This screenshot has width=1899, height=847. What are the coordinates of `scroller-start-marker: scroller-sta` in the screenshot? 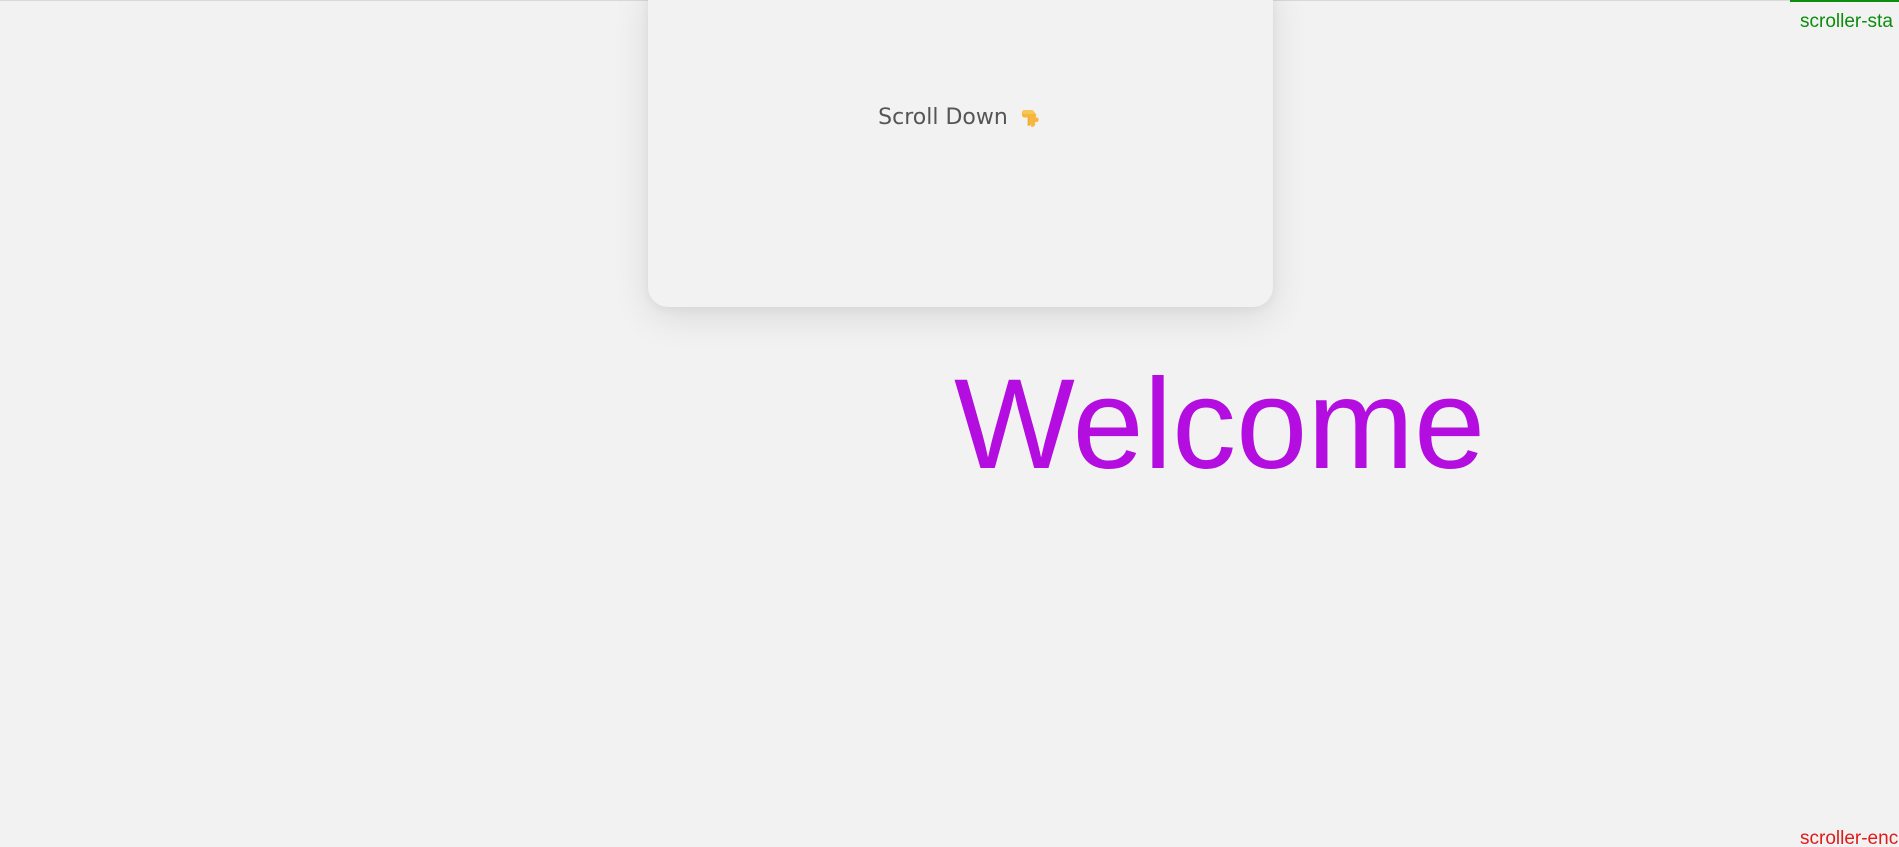 It's located at (1844, 16).